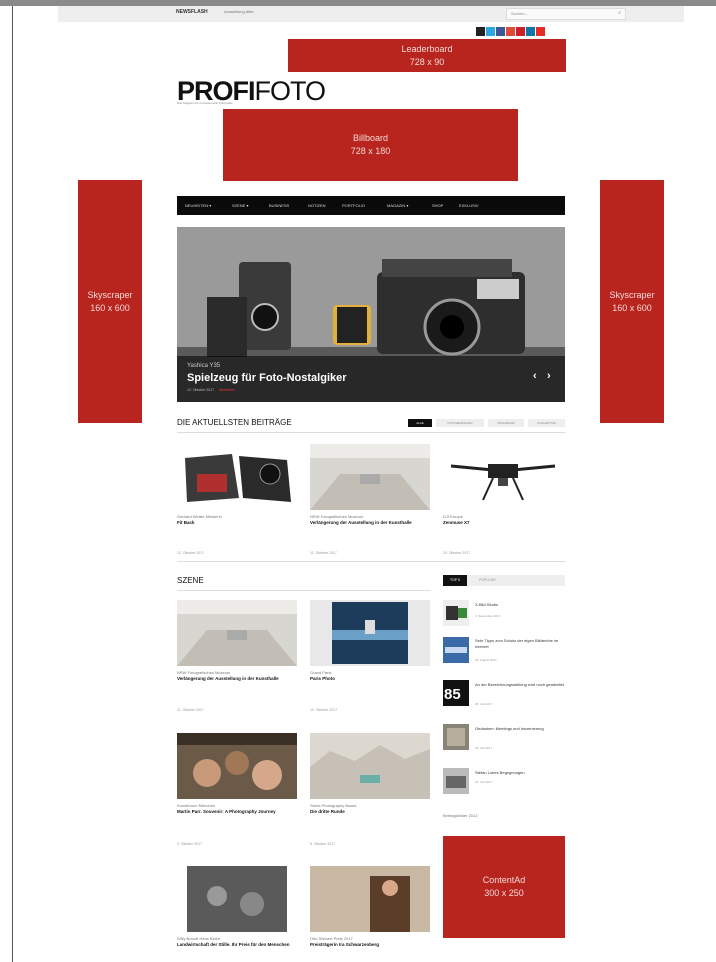 The height and width of the screenshot is (962, 716). I want to click on filter-fotolehrgang: FOTOLEHRGANG, so click(460, 423).